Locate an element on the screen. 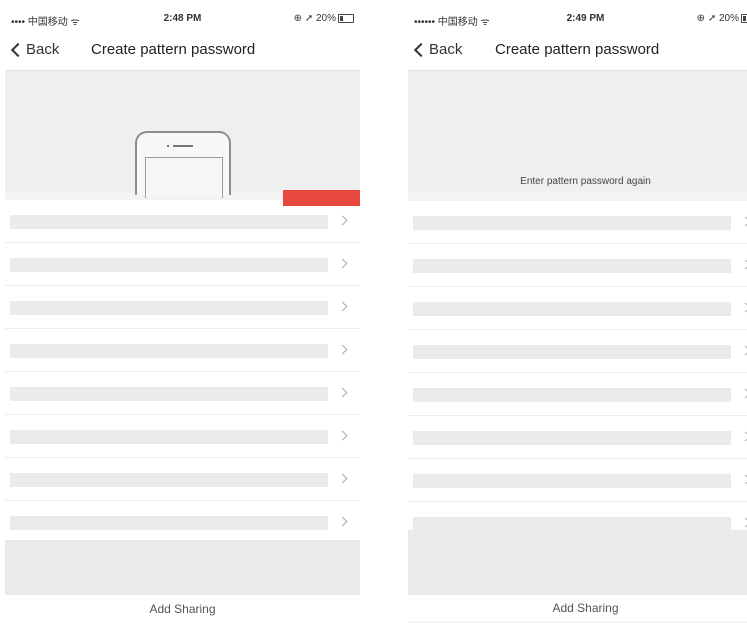  pattern-header is located at coordinates (182, 134).